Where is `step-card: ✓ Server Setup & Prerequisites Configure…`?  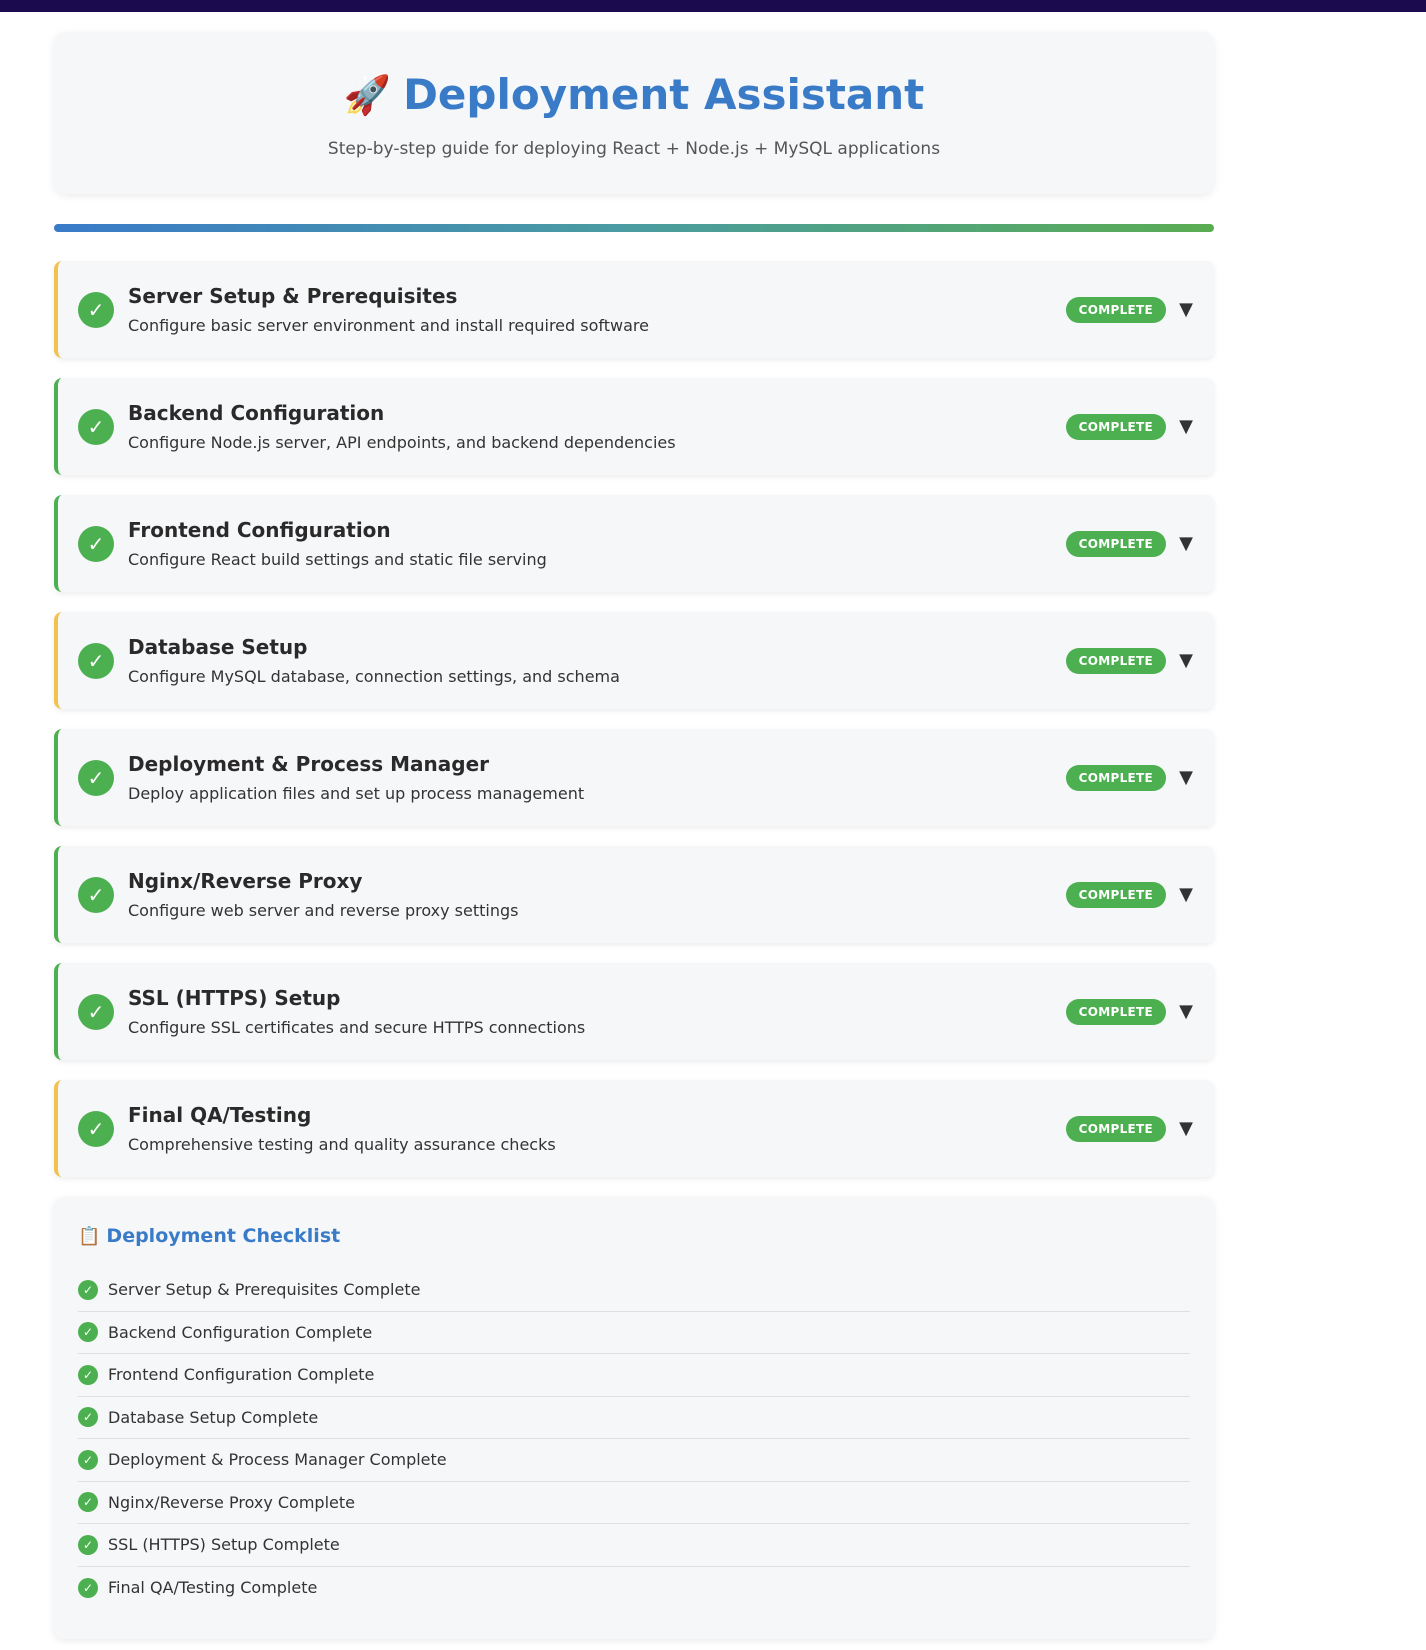
step-card: ✓ Server Setup & Prerequisites Configure… is located at coordinates (634, 309).